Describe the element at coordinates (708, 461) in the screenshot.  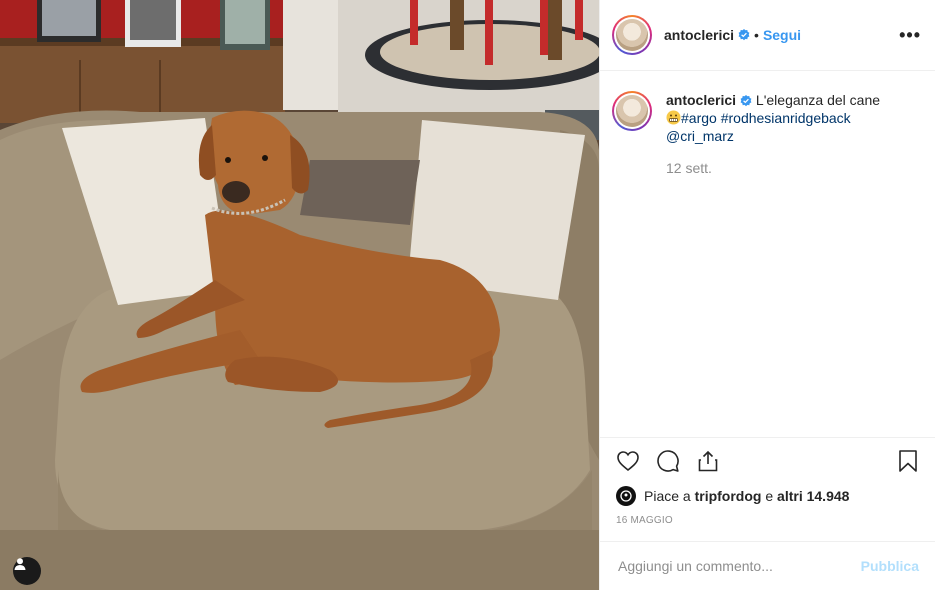
I see `share-icon` at that location.